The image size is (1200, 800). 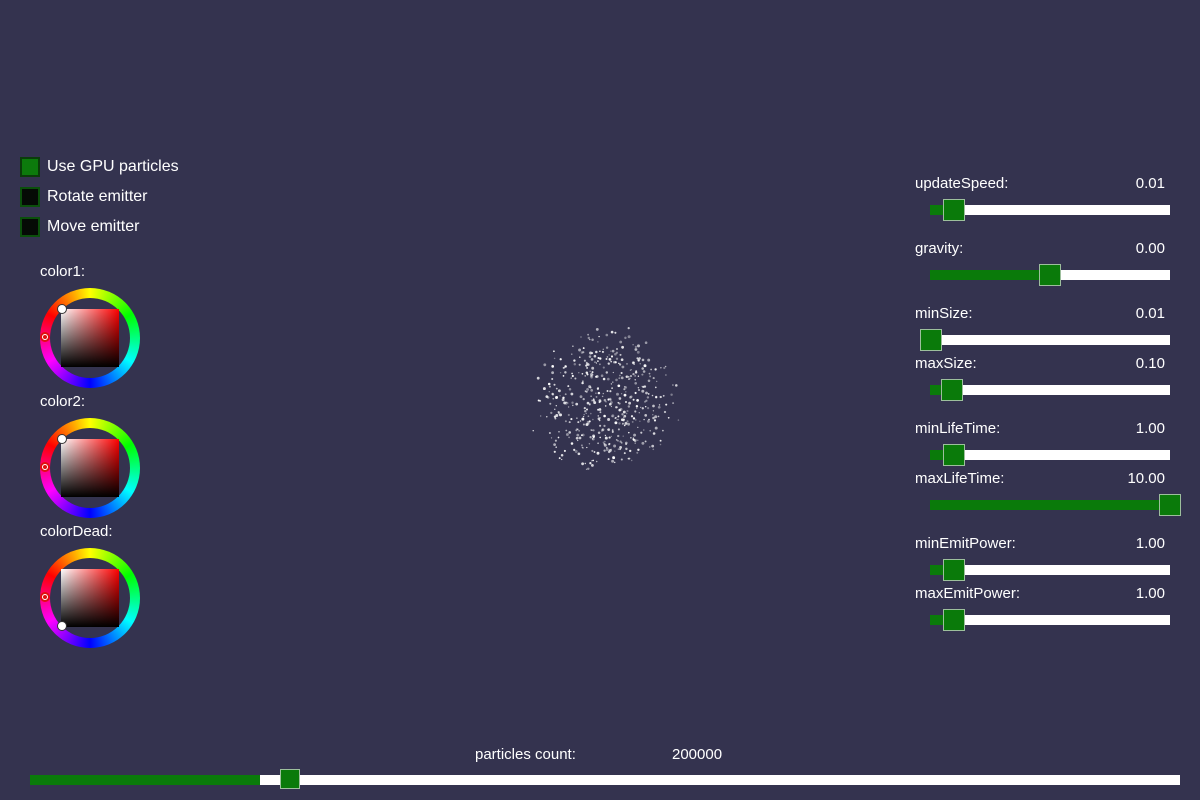 I want to click on colordead-label: colorDead:, so click(x=76, y=531).